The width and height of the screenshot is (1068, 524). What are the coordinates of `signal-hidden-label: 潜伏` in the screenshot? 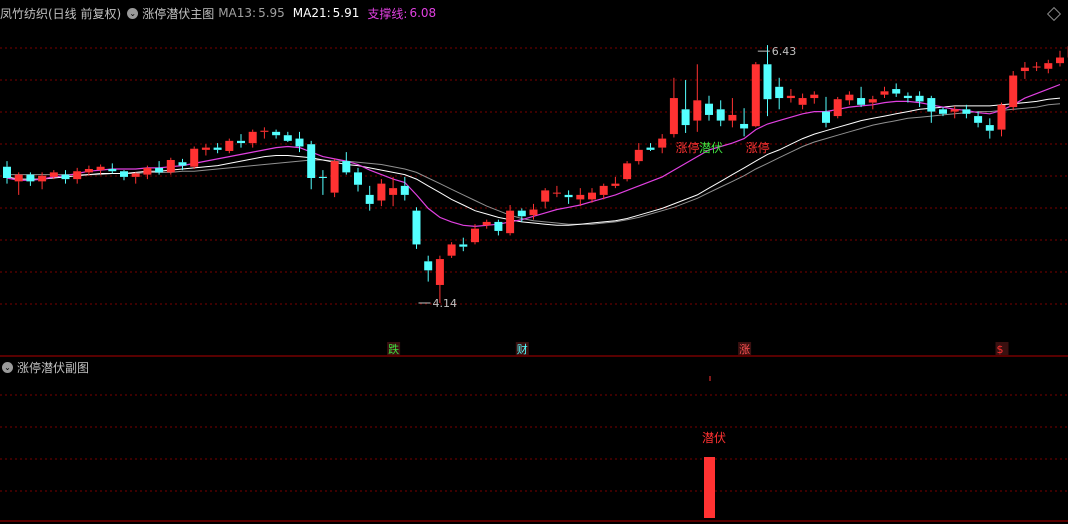 It's located at (711, 148).